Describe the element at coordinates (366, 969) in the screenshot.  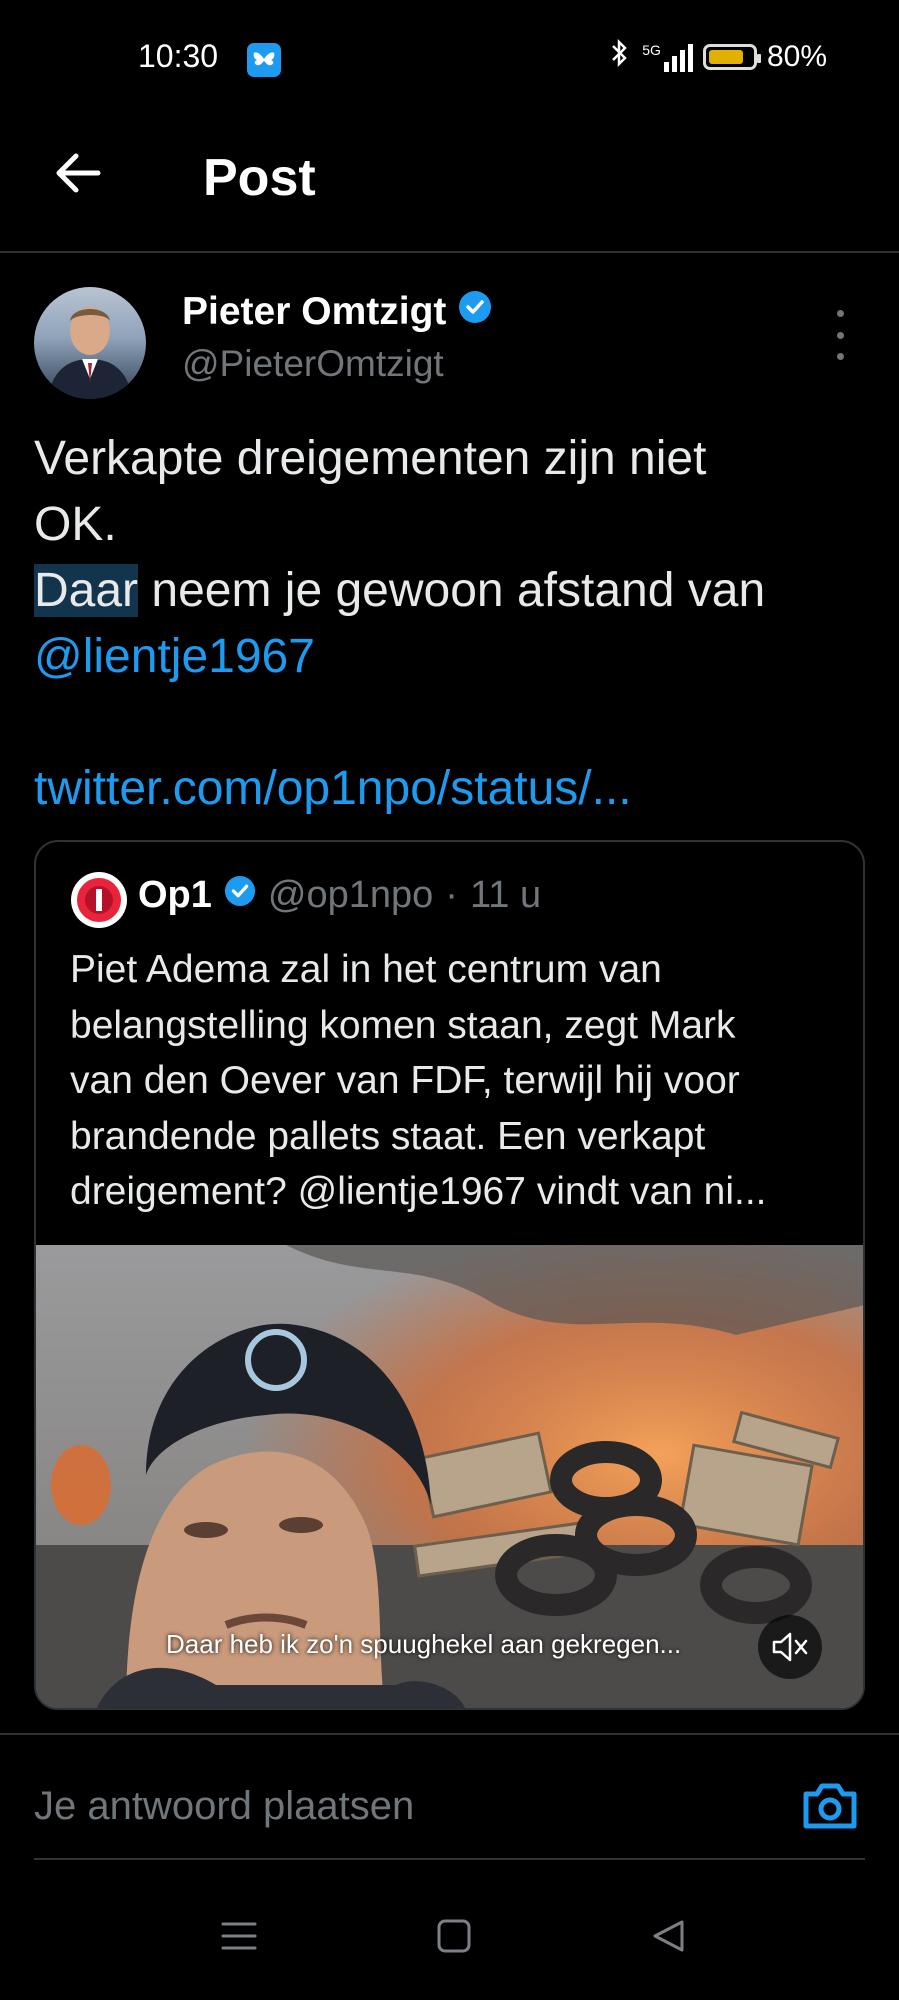
I see `quoted-text-line: Piet Adema zal in het centrum van` at that location.